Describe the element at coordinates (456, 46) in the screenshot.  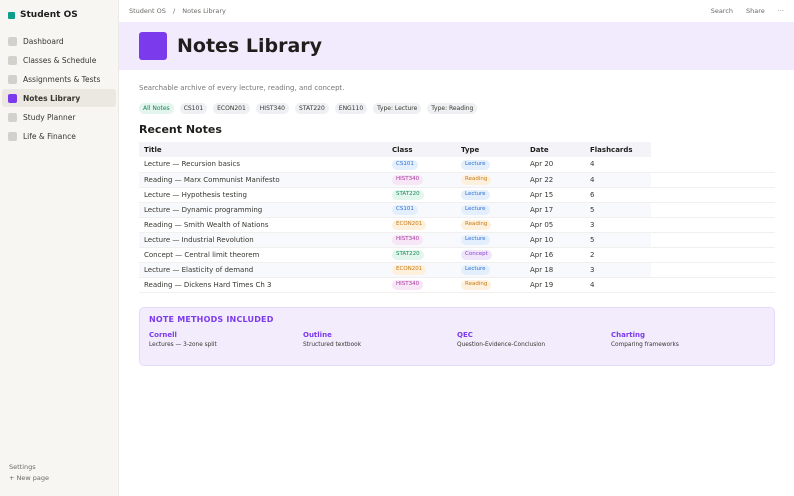
I see `page-header: Notes Library` at that location.